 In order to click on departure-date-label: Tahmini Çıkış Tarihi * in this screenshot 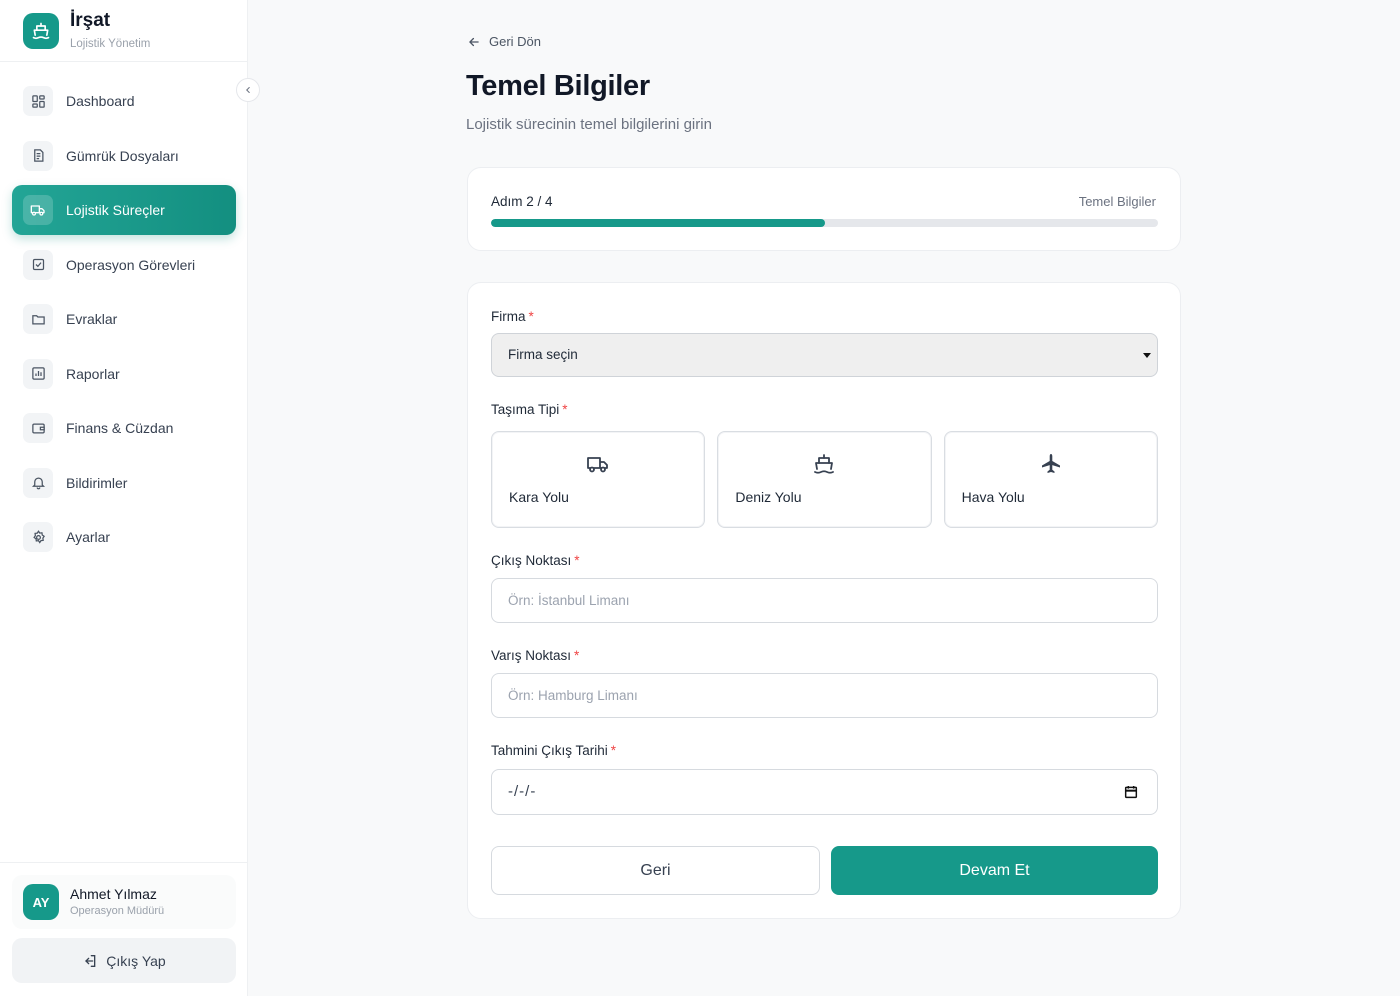, I will do `click(554, 750)`.